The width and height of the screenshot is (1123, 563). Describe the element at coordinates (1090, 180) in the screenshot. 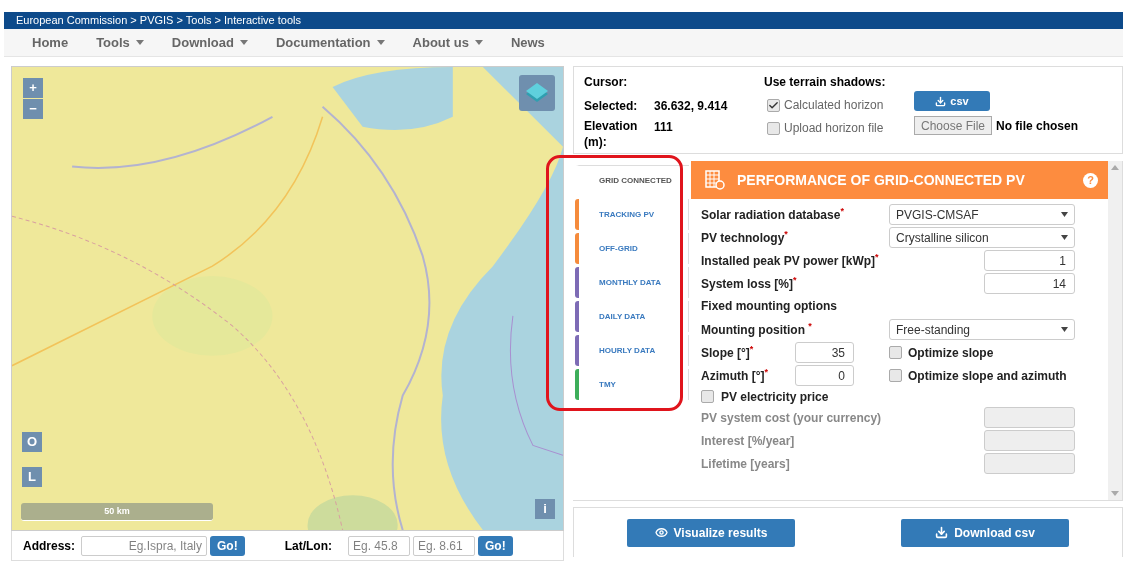

I see `help-icon: ?` at that location.